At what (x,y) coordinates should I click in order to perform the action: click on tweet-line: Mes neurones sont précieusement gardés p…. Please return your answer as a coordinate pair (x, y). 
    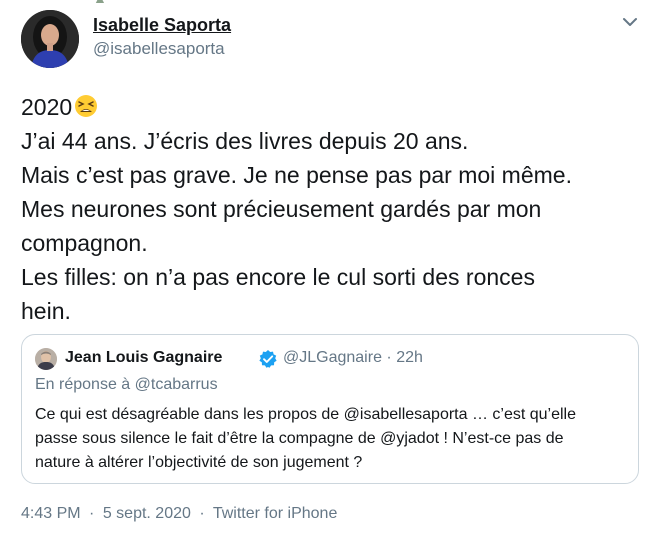
    Looking at the image, I should click on (281, 209).